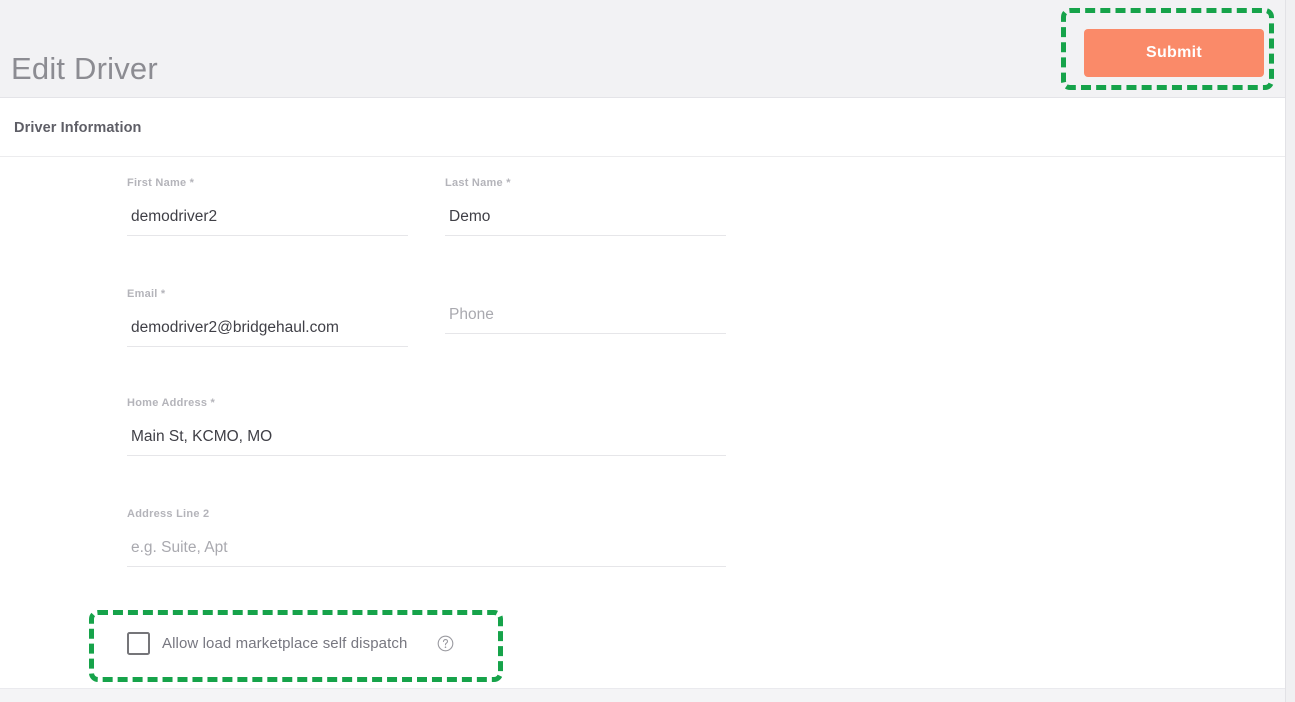 Image resolution: width=1295 pixels, height=702 pixels. Describe the element at coordinates (642, 128) in the screenshot. I see `section-header-driver-information: Driver Information` at that location.